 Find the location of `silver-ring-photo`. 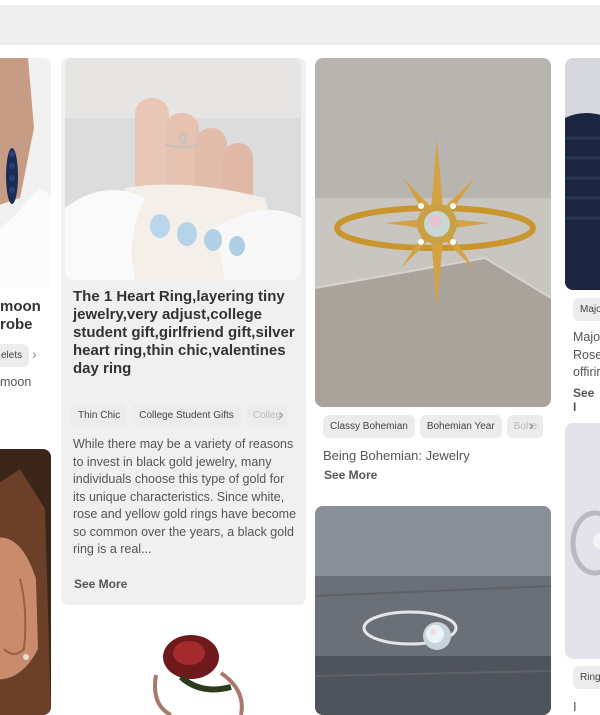

silver-ring-photo is located at coordinates (582, 541).